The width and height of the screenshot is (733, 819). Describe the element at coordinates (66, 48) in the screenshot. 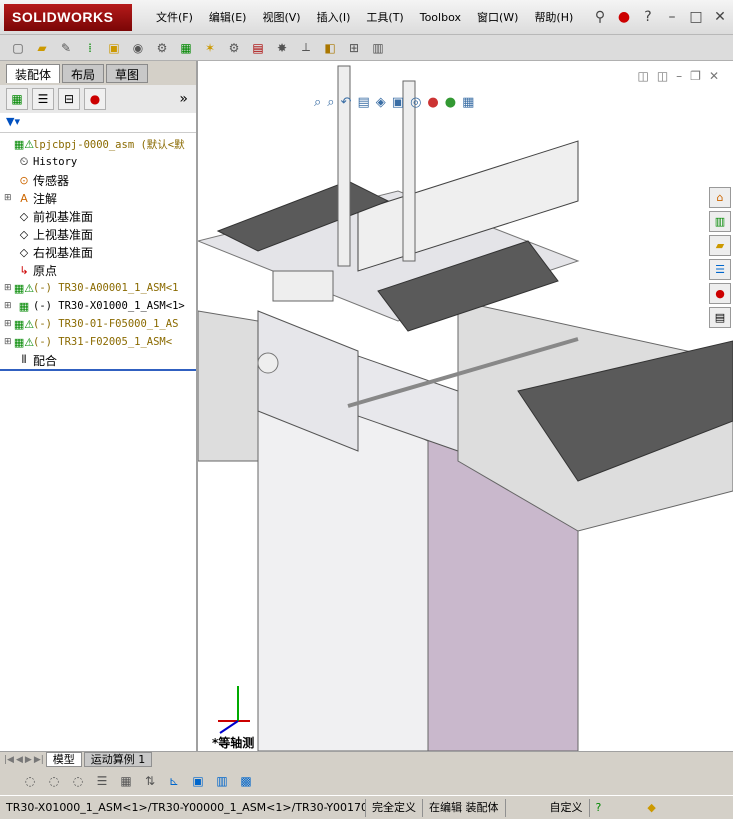

I see `attach-icon: ✎` at that location.